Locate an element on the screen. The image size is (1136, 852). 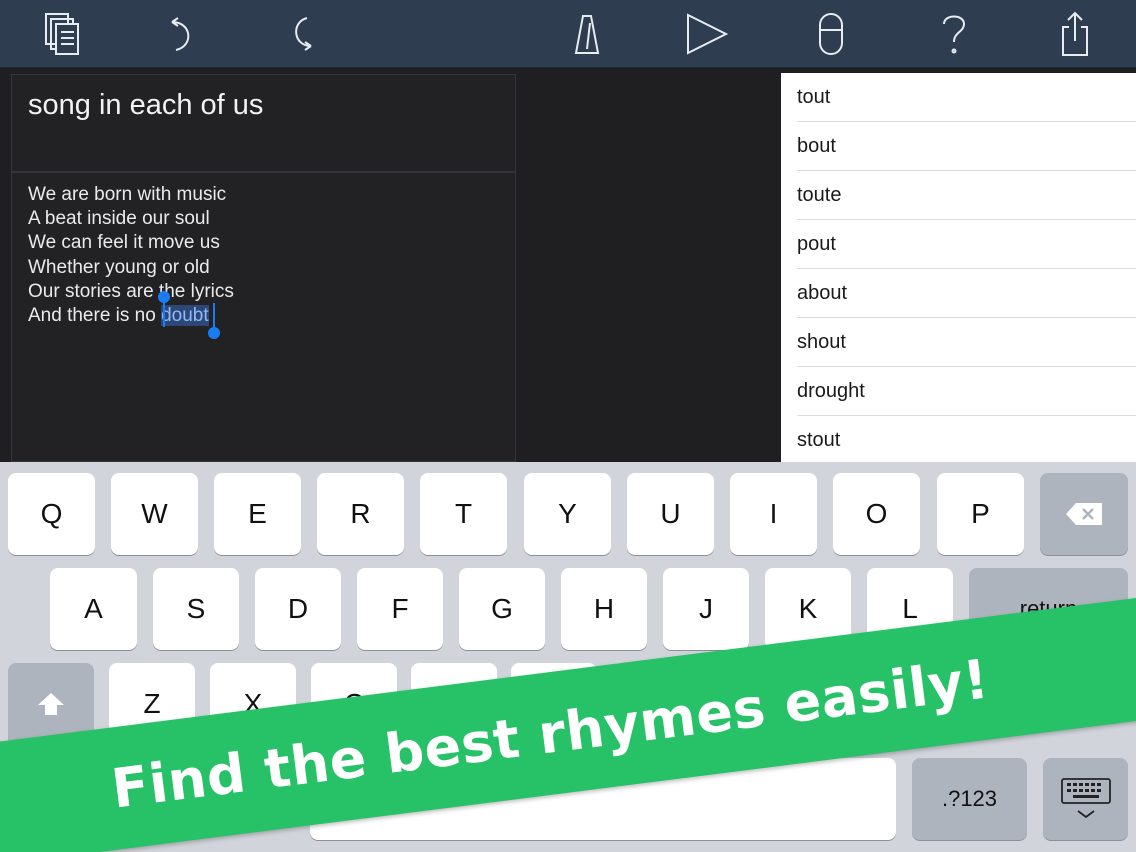
rhyme-item: pout is located at coordinates (966, 244).